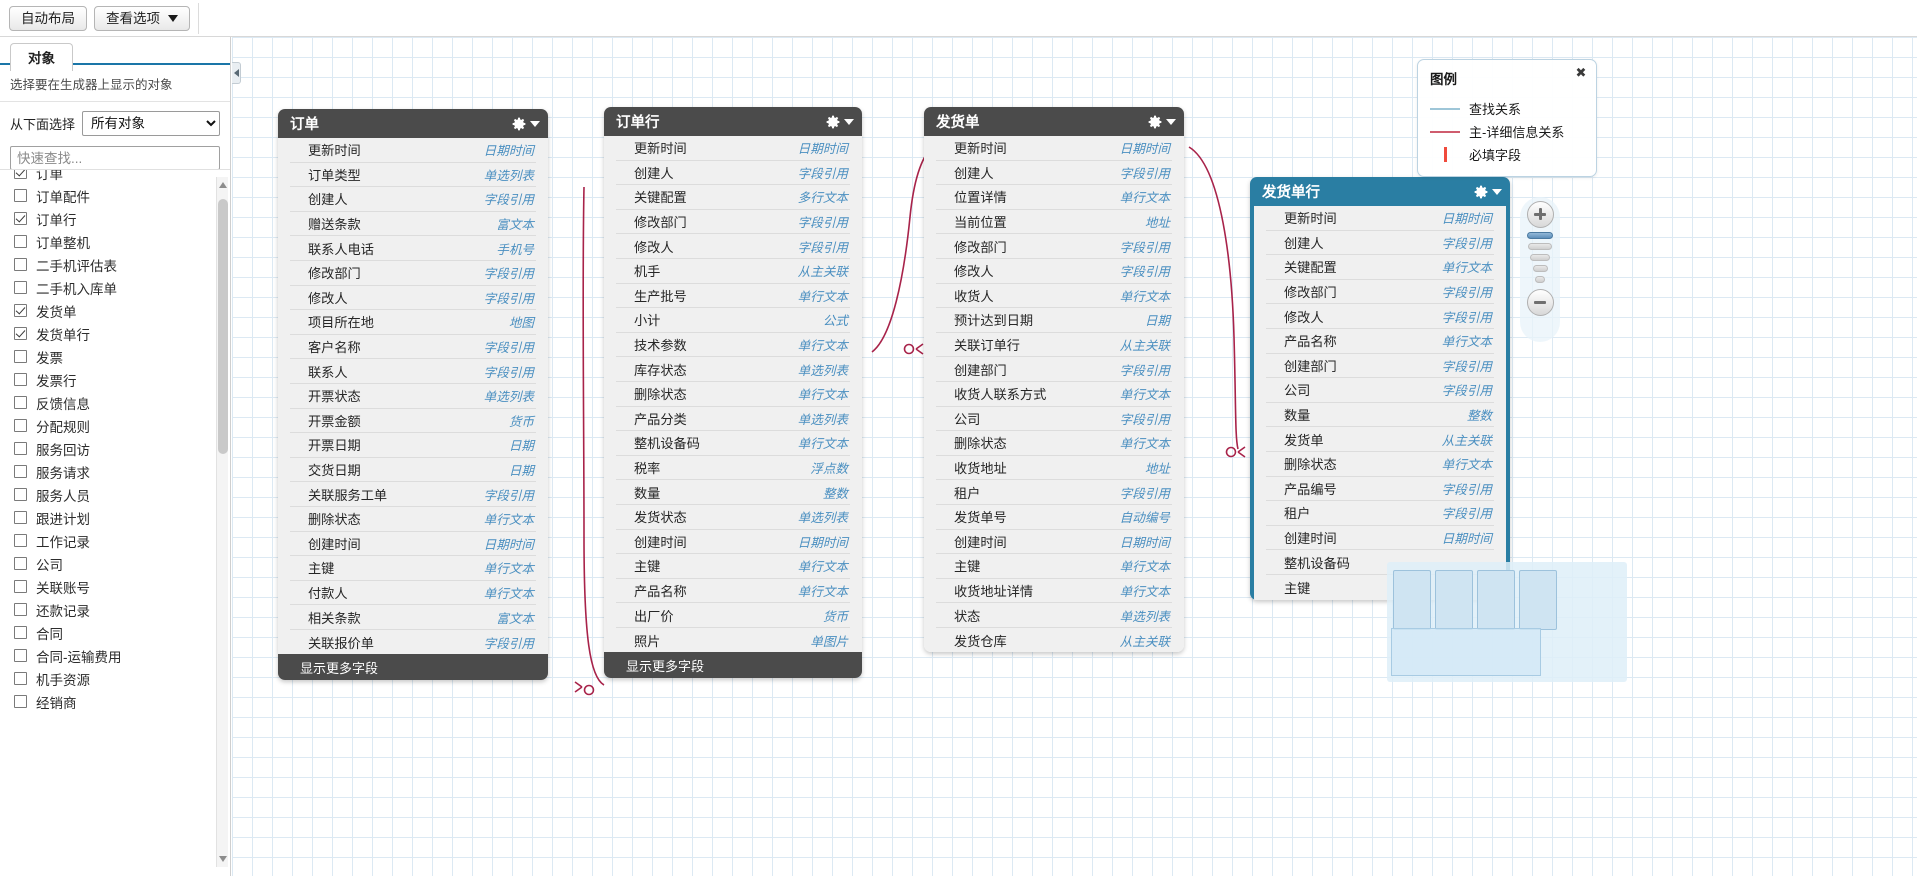  I want to click on entity-field-row: 照片 单图片, so click(733, 640).